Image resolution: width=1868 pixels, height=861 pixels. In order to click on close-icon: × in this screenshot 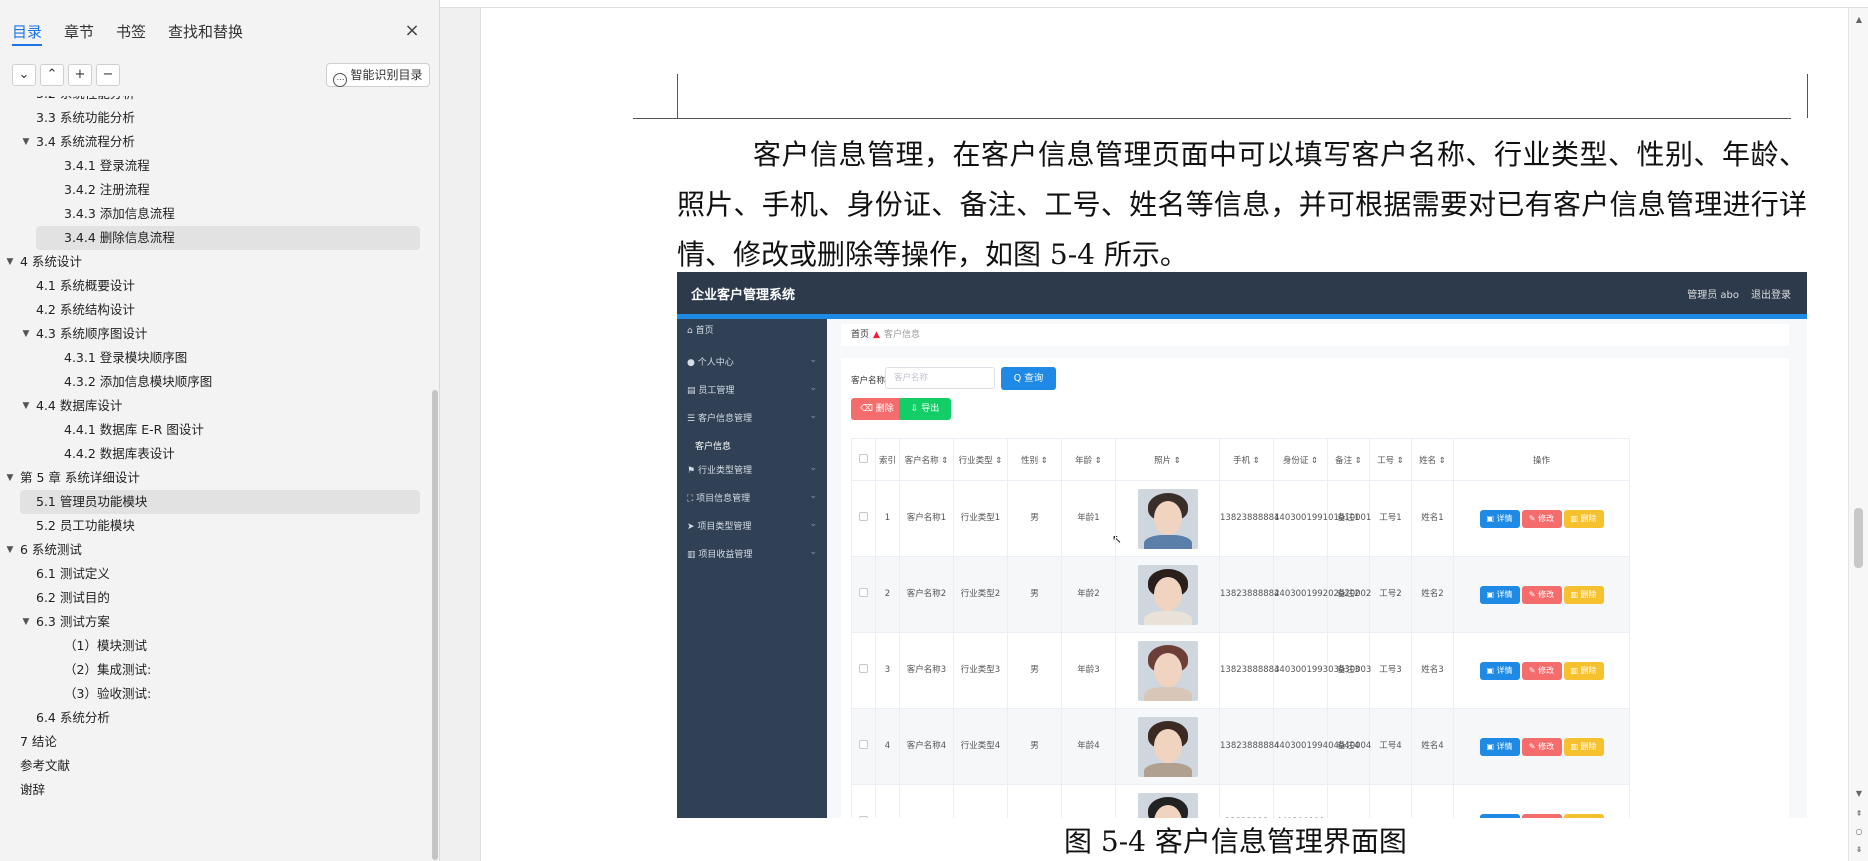, I will do `click(412, 31)`.